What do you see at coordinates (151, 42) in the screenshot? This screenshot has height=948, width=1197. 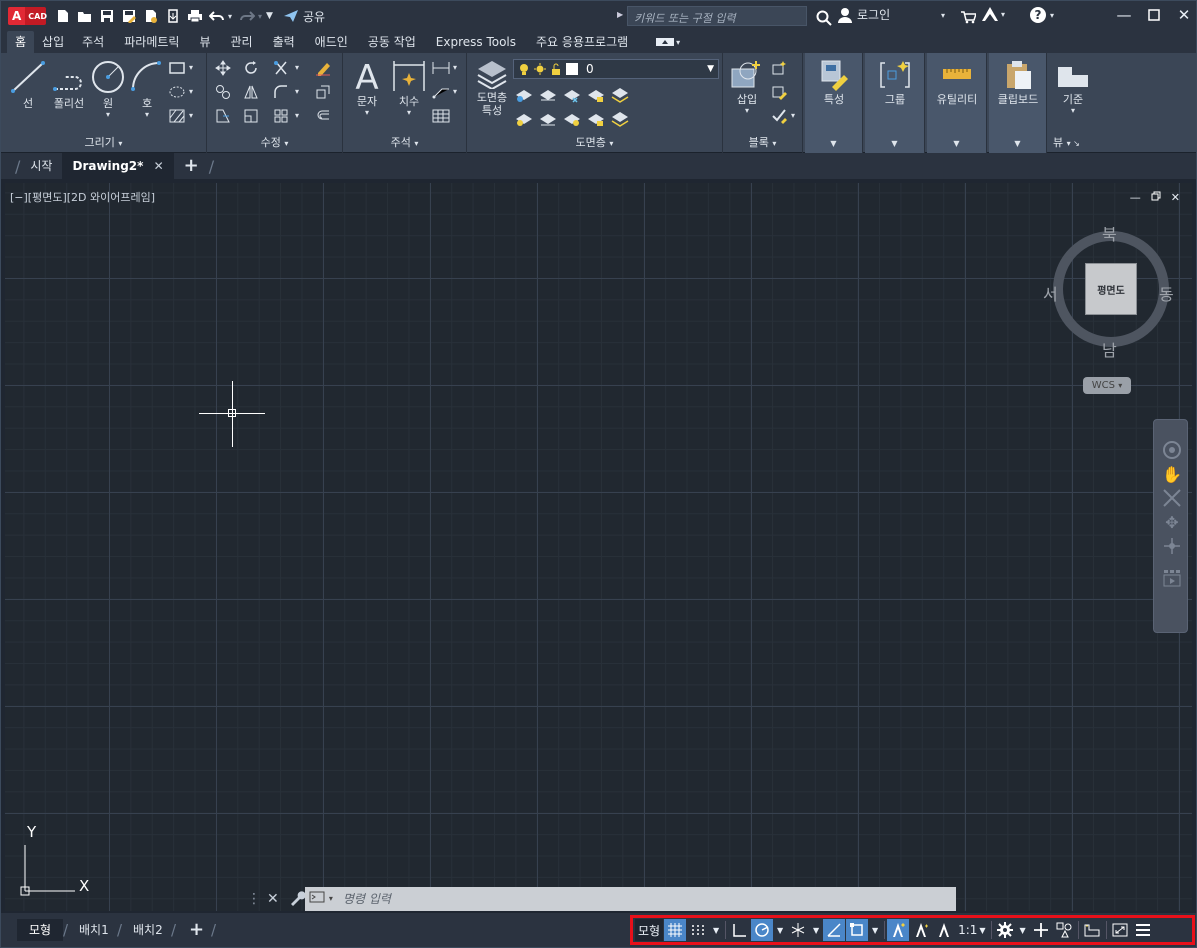 I see `tab-parametric: 파라메트릭` at bounding box center [151, 42].